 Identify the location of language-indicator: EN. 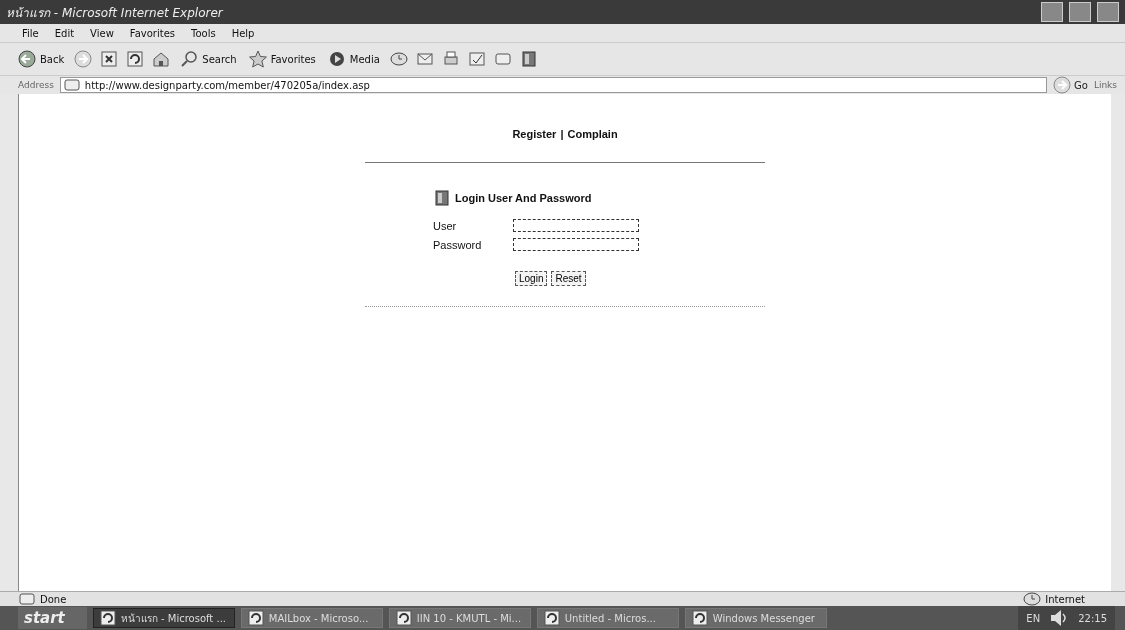
(1033, 618).